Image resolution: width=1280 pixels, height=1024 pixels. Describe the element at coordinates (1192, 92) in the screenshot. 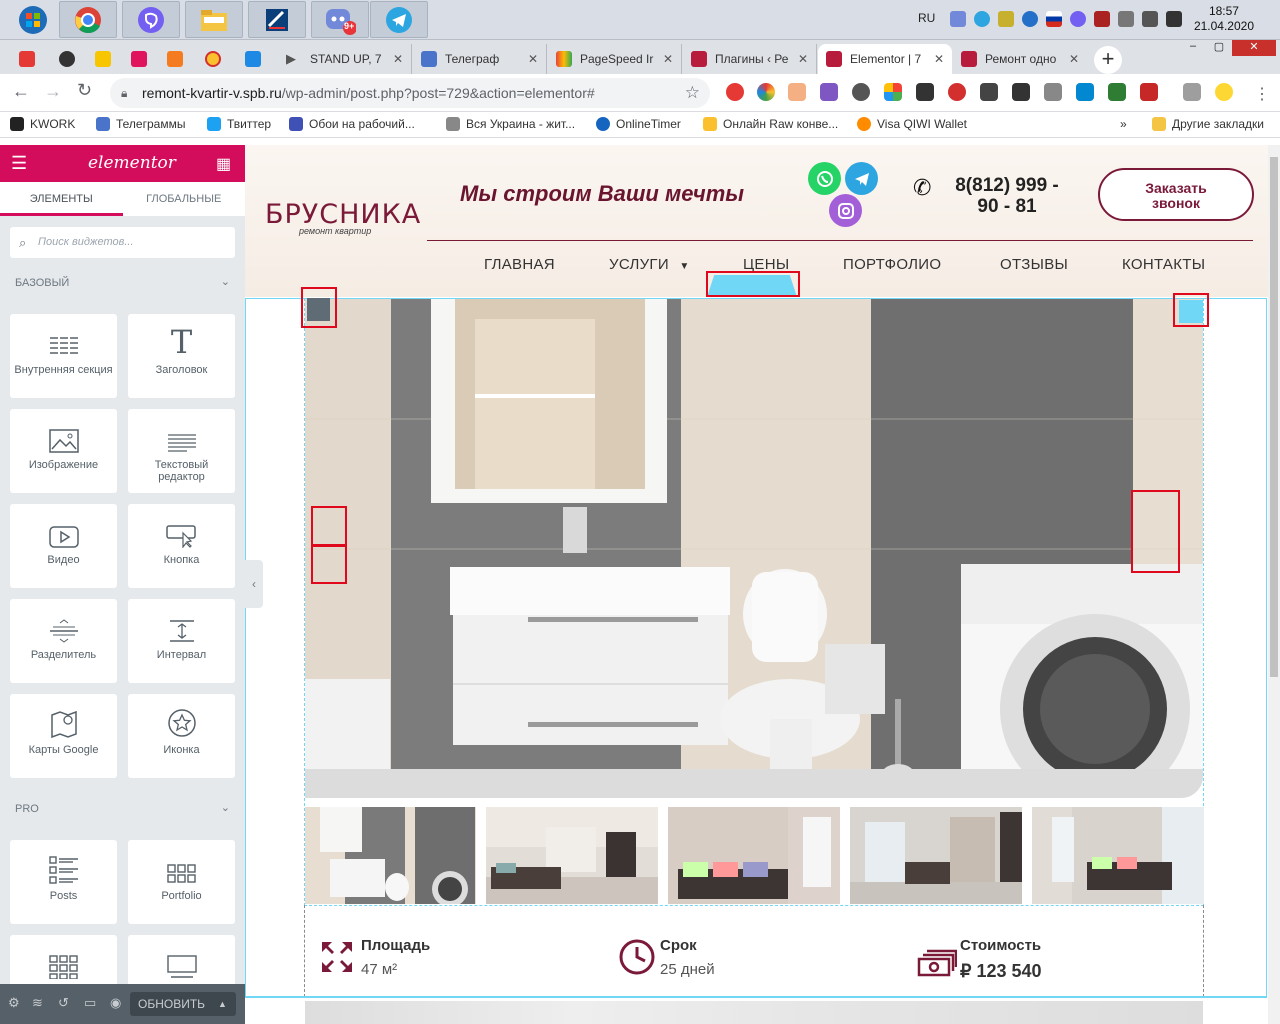

I see `reading-list-icon` at that location.